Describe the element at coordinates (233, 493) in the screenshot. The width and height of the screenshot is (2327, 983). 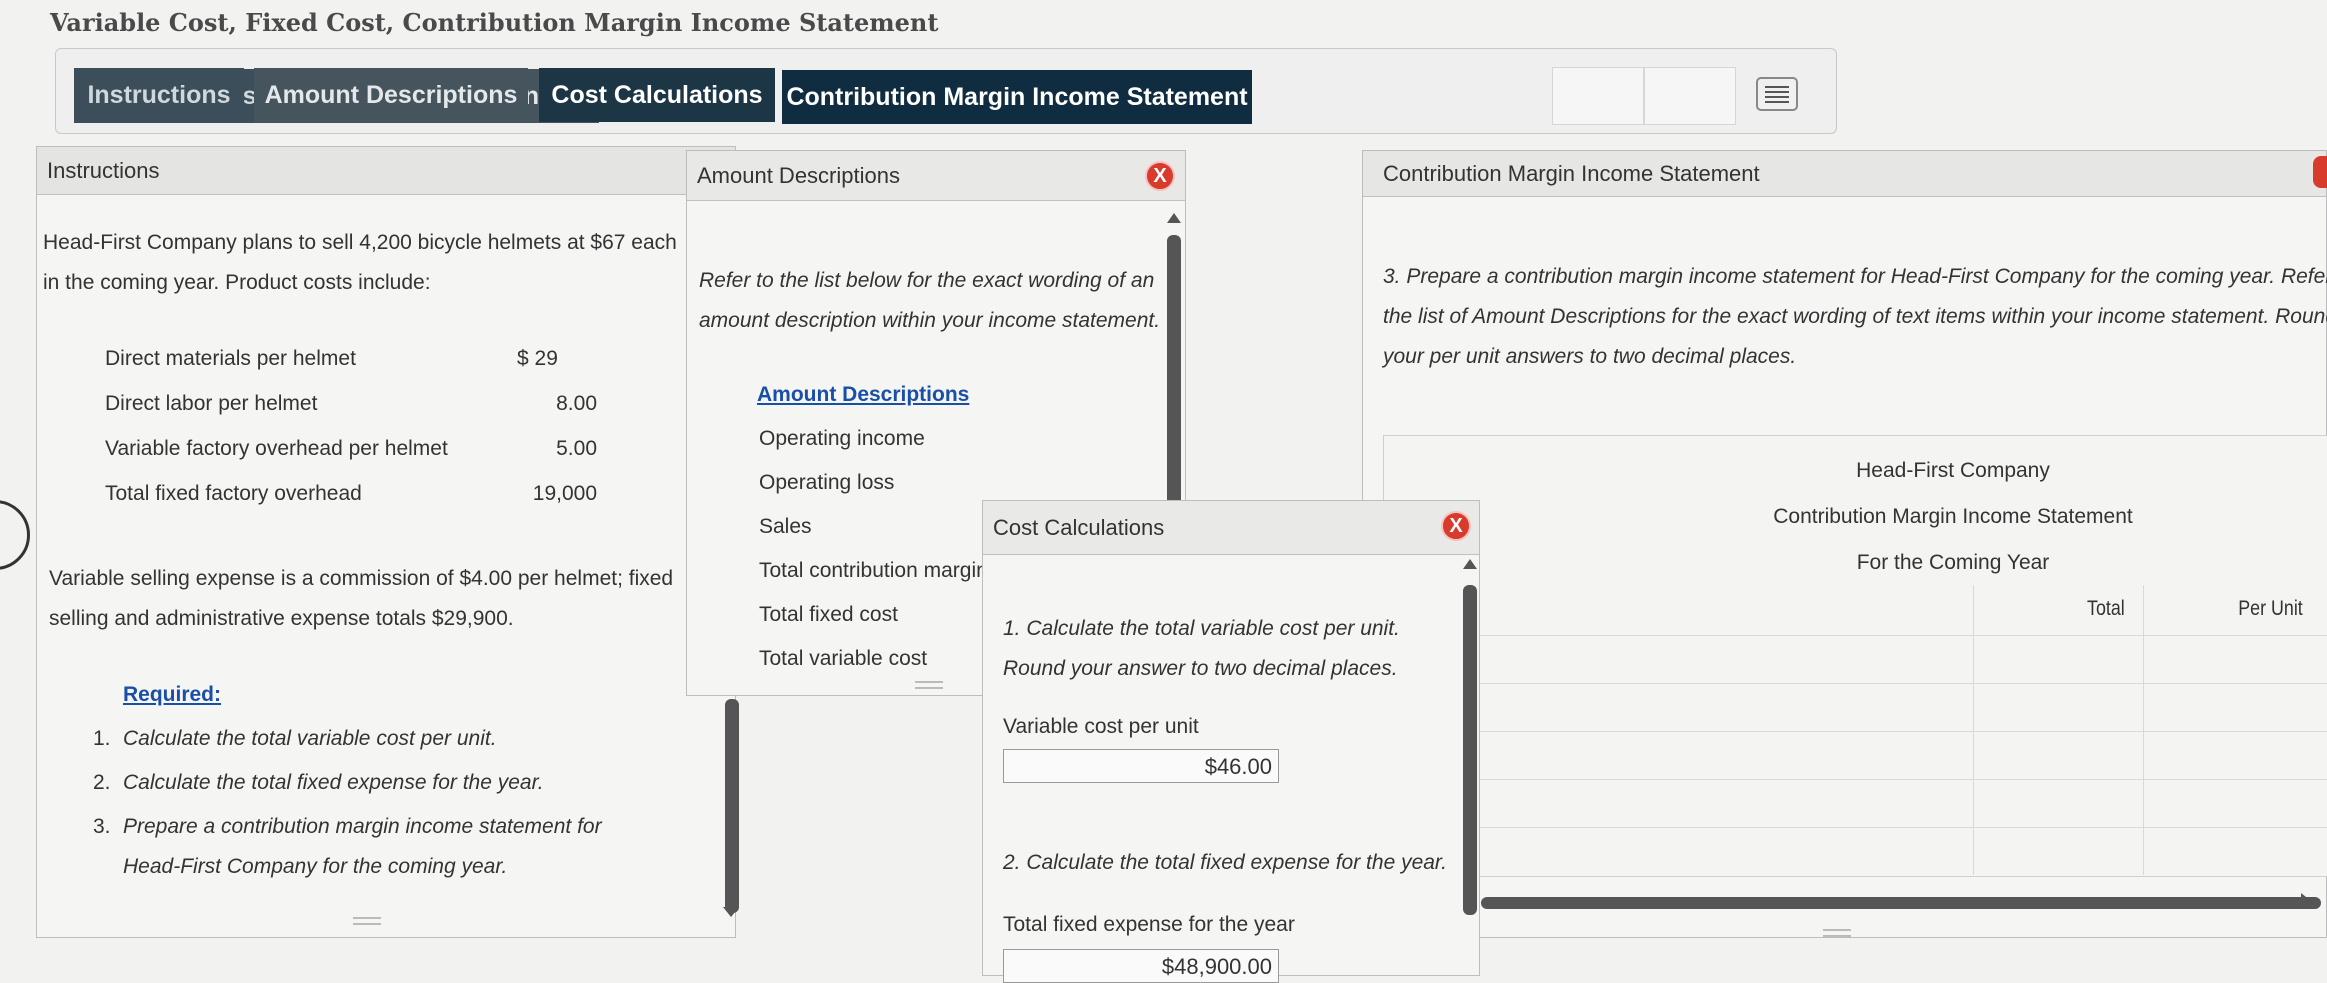
I see `cost-label: Total fixed factory overhead` at that location.